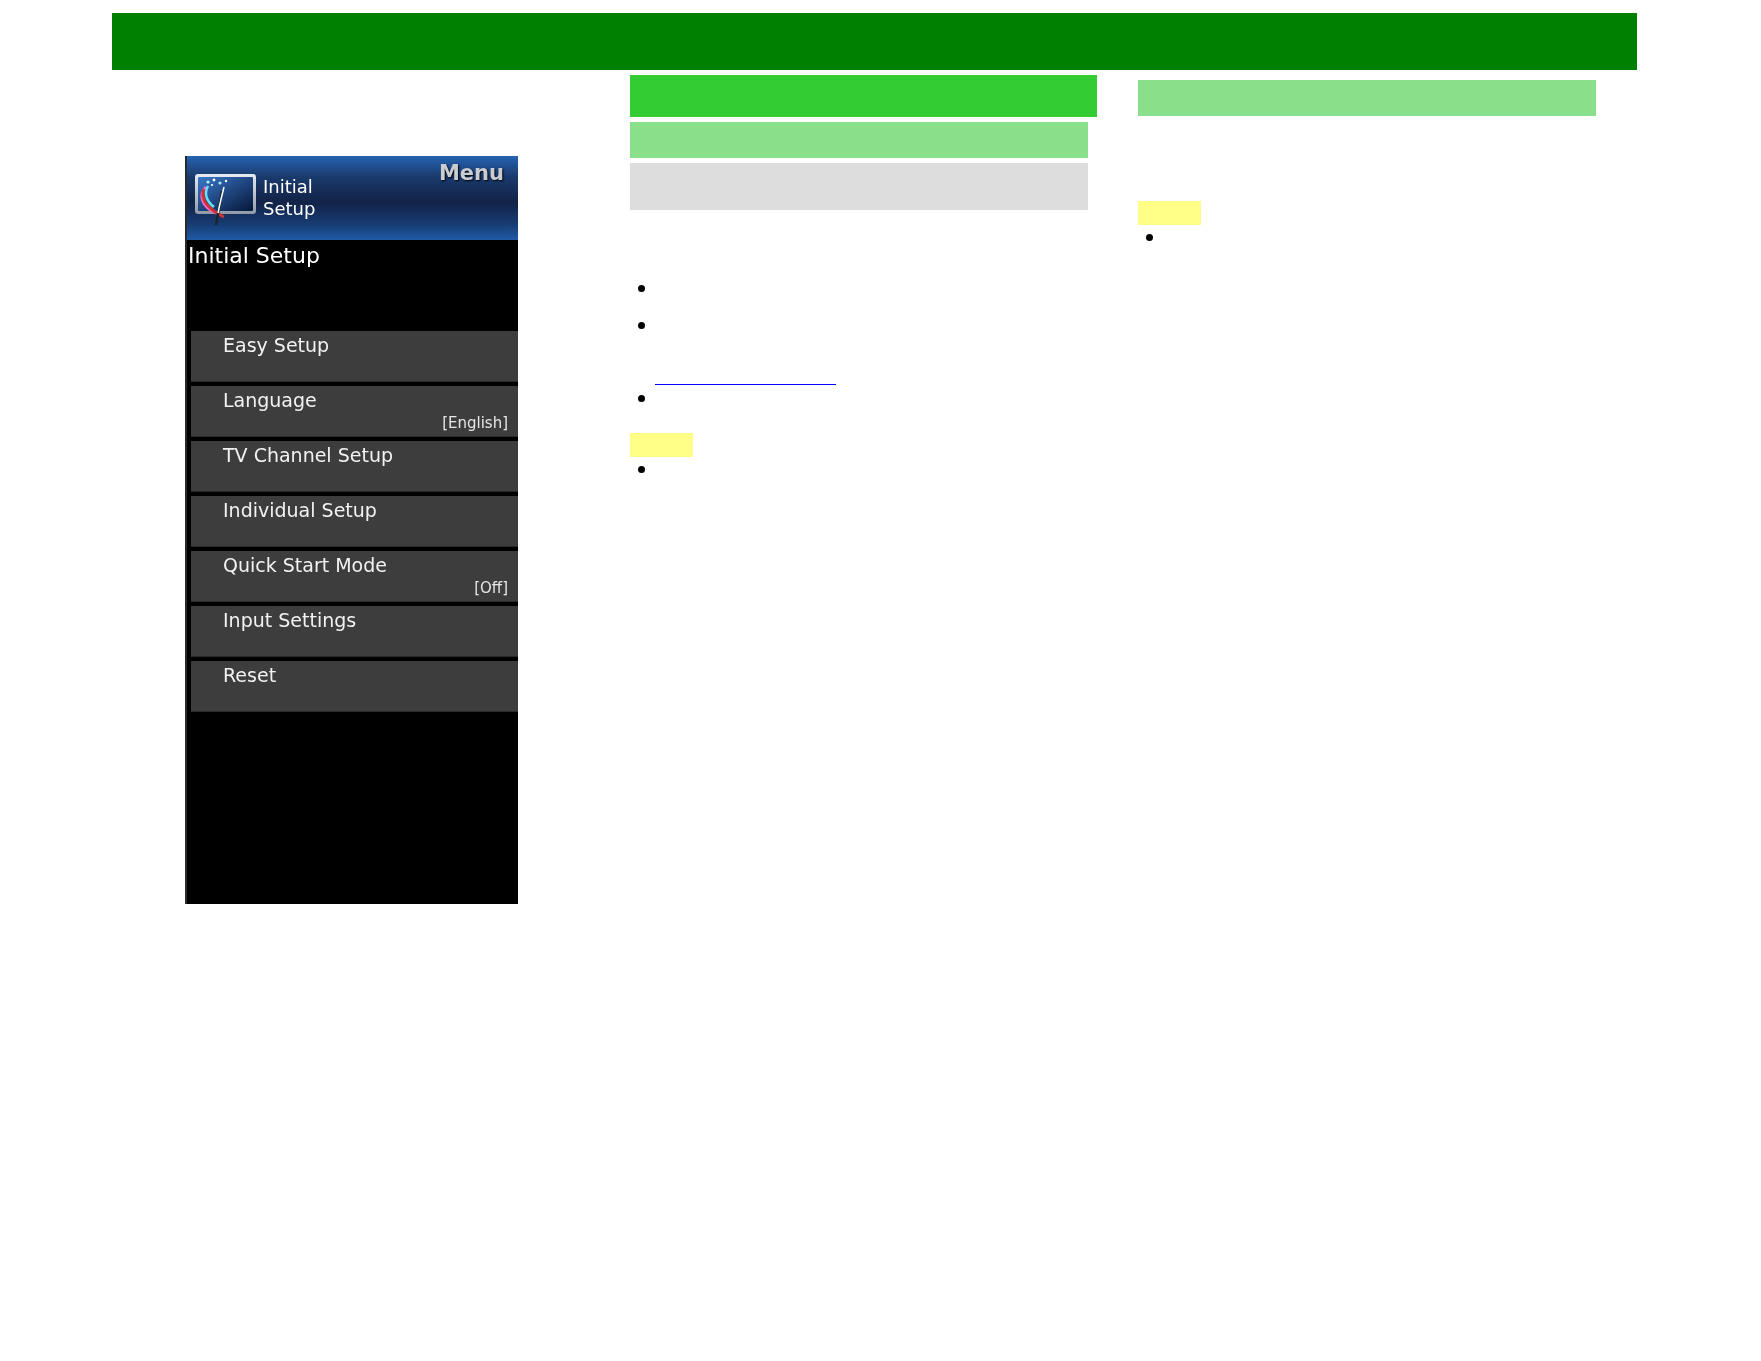  I want to click on menu-title: Initial Setup, so click(254, 256).